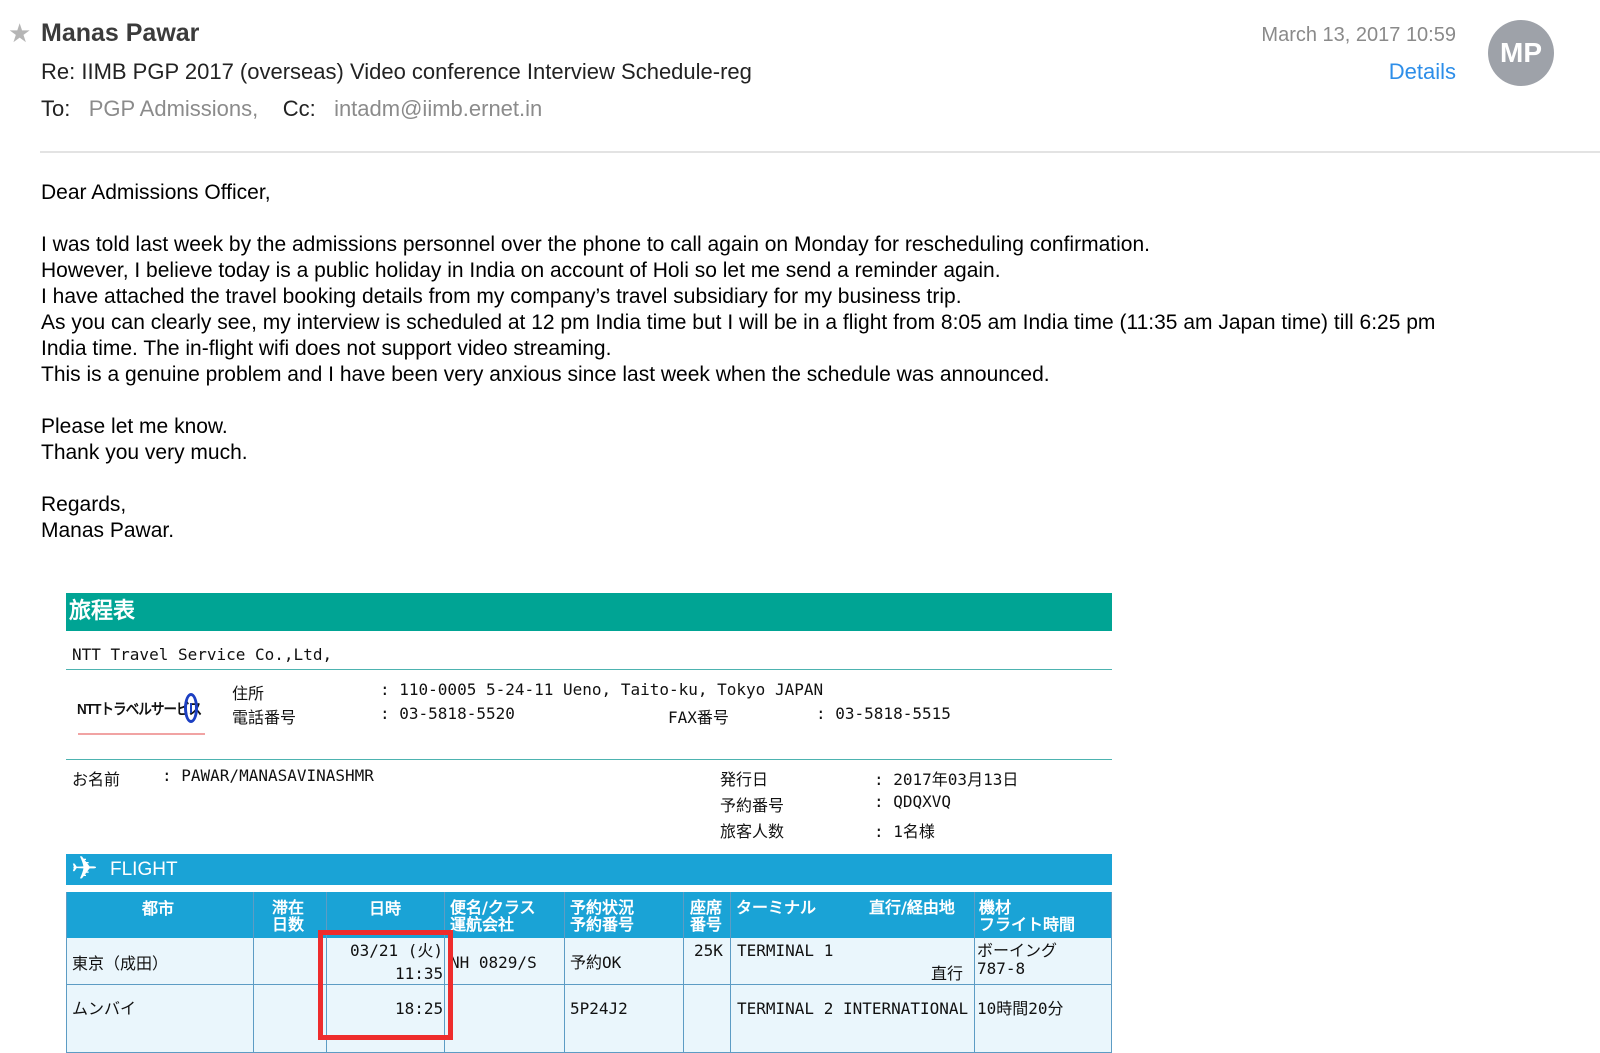 This screenshot has height=1053, width=1600. I want to click on issue-date-label: 発行日, so click(744, 779).